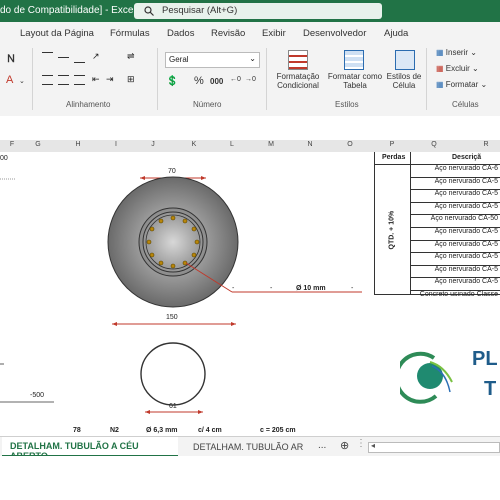 This screenshot has width=500, height=500. I want to click on col-header: G, so click(38, 144).